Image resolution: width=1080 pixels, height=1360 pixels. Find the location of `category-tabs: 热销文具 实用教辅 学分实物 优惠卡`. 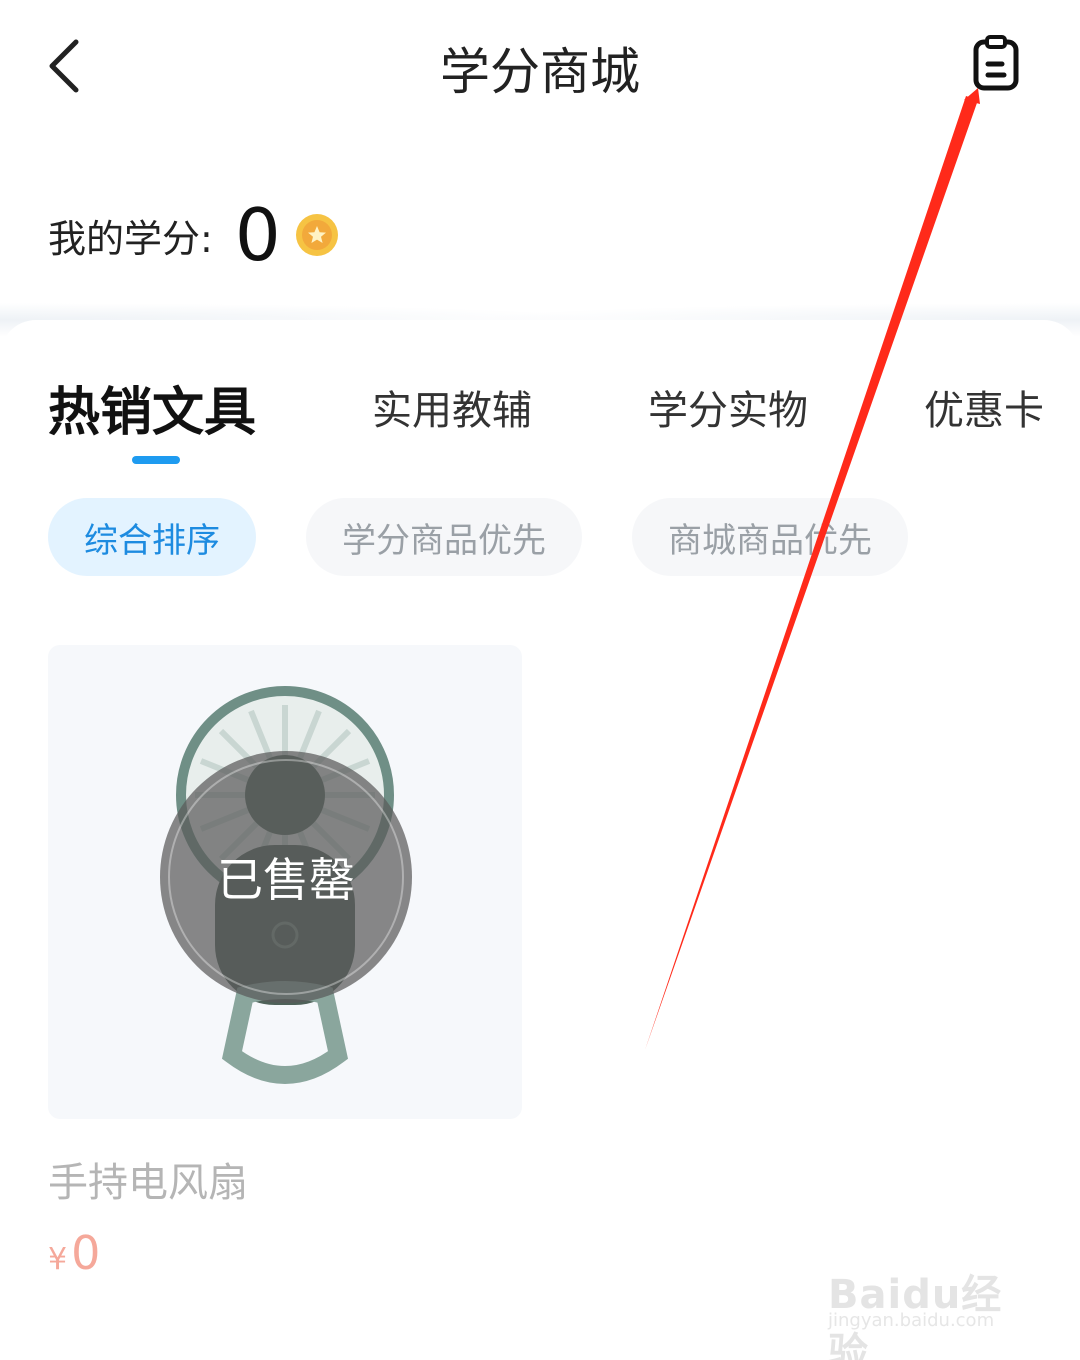

category-tabs: 热销文具 实用教辅 学分实物 优惠卡 is located at coordinates (540, 415).